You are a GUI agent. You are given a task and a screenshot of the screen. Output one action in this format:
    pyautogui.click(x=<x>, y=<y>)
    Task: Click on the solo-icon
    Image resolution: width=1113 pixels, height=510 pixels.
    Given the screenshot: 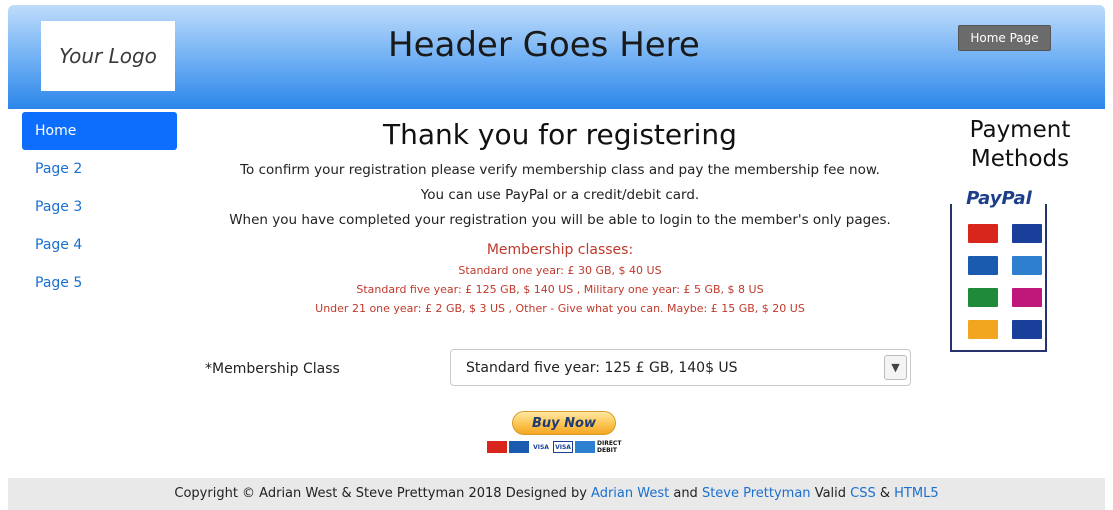 What is the action you would take?
    pyautogui.click(x=983, y=297)
    